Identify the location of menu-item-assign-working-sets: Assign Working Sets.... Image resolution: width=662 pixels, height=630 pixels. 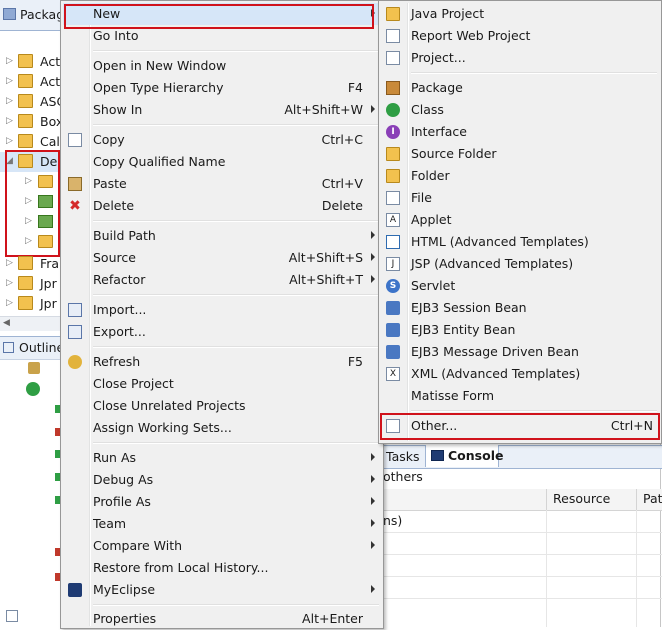
(222, 428).